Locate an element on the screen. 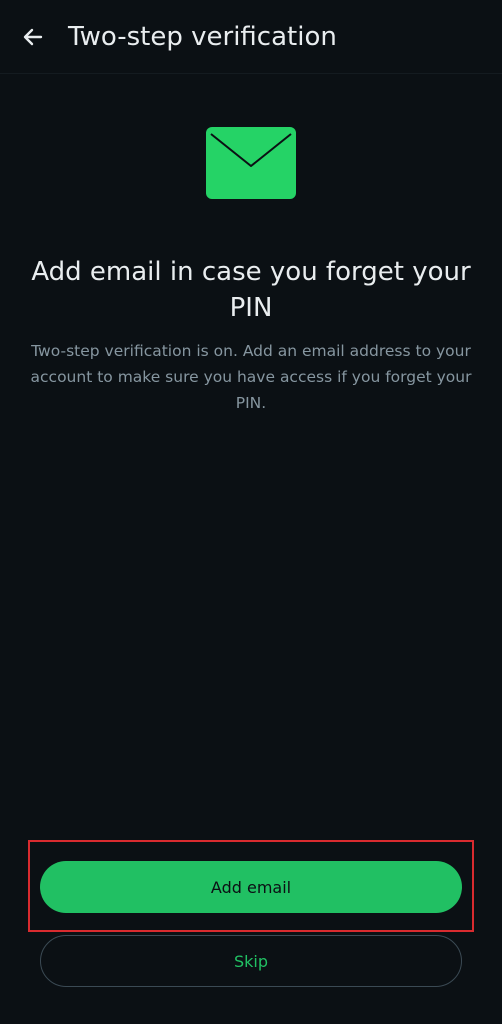 The image size is (502, 1024). add-email-button: Add email is located at coordinates (251, 887).